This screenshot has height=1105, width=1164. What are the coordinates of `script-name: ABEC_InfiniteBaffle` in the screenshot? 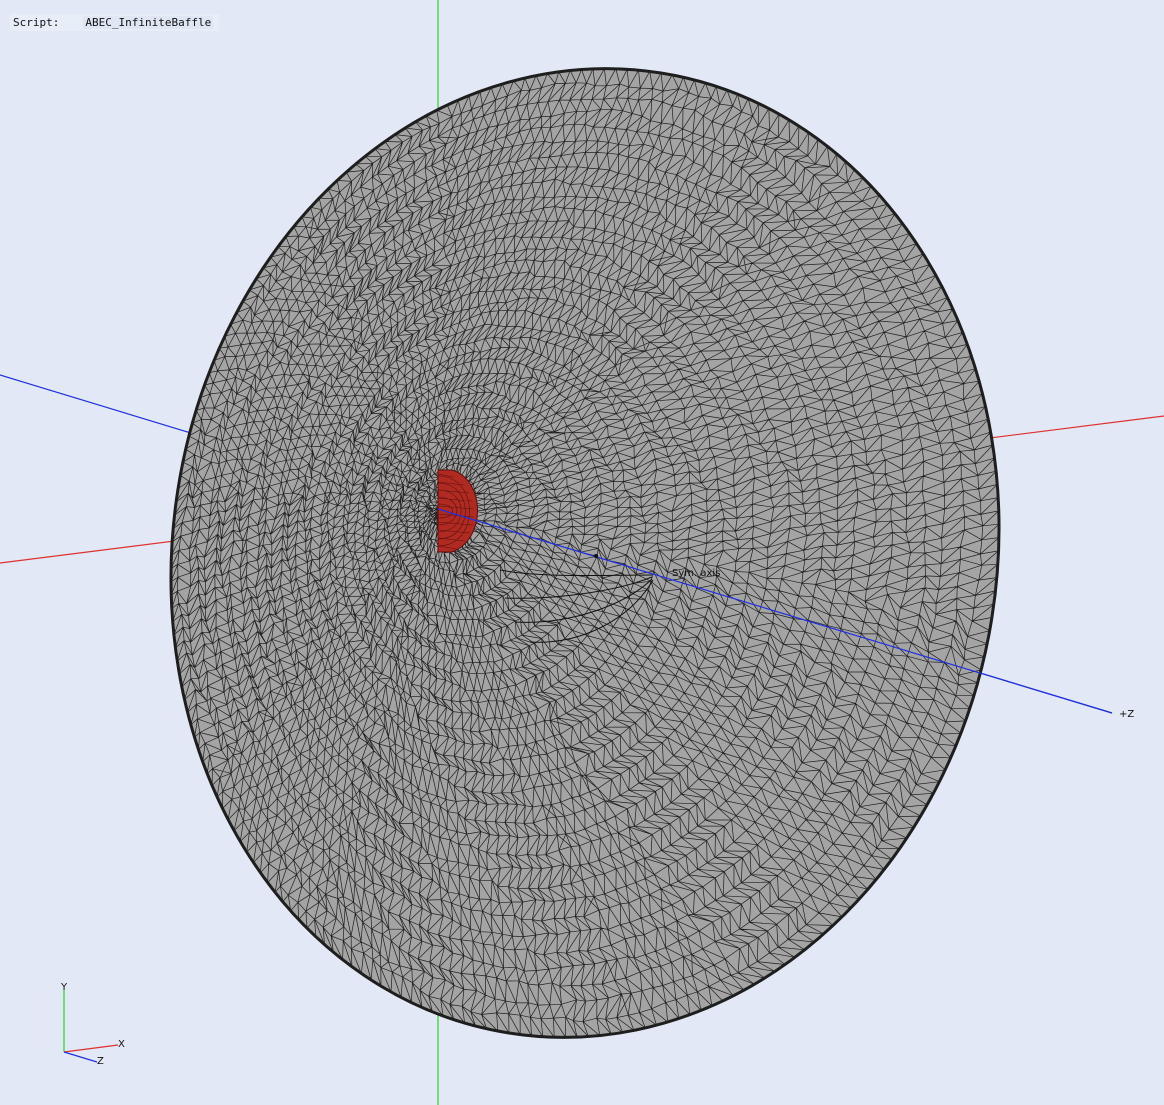 It's located at (148, 22).